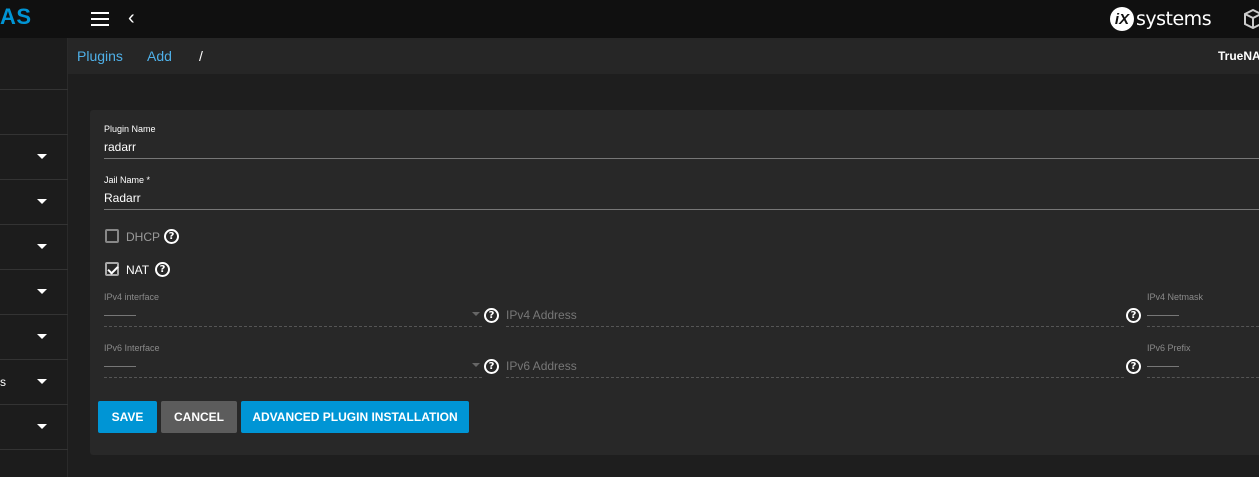 The height and width of the screenshot is (477, 1259). I want to click on plugin-name-input: radarr, so click(120, 147).